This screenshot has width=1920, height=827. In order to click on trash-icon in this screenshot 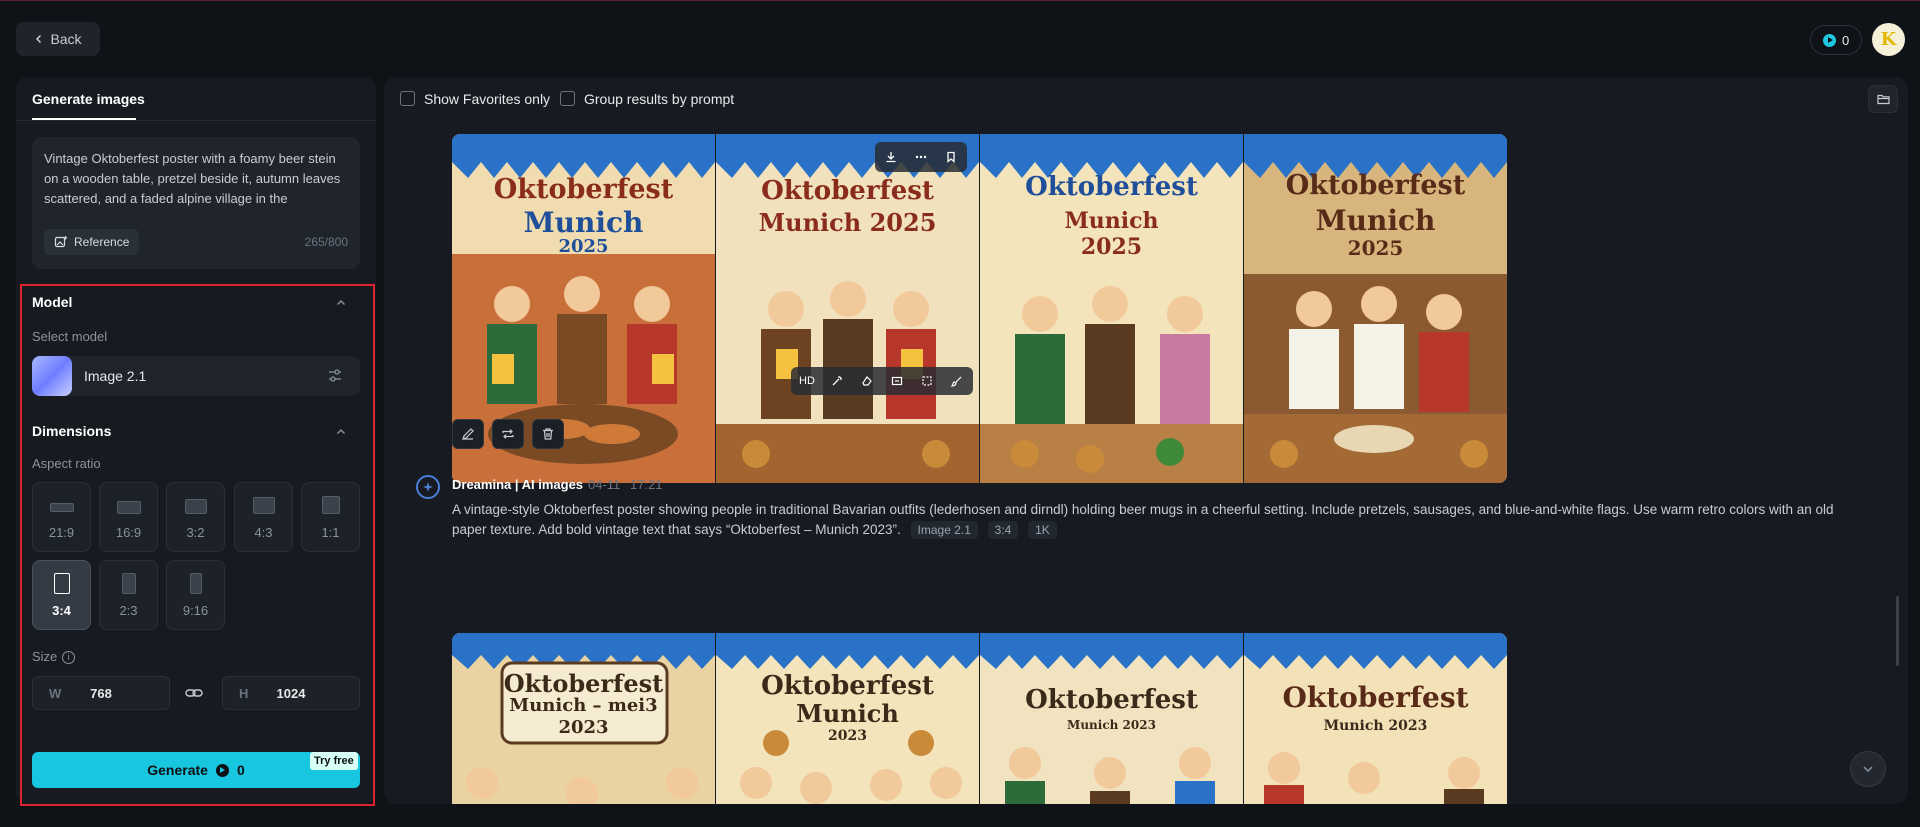, I will do `click(548, 434)`.